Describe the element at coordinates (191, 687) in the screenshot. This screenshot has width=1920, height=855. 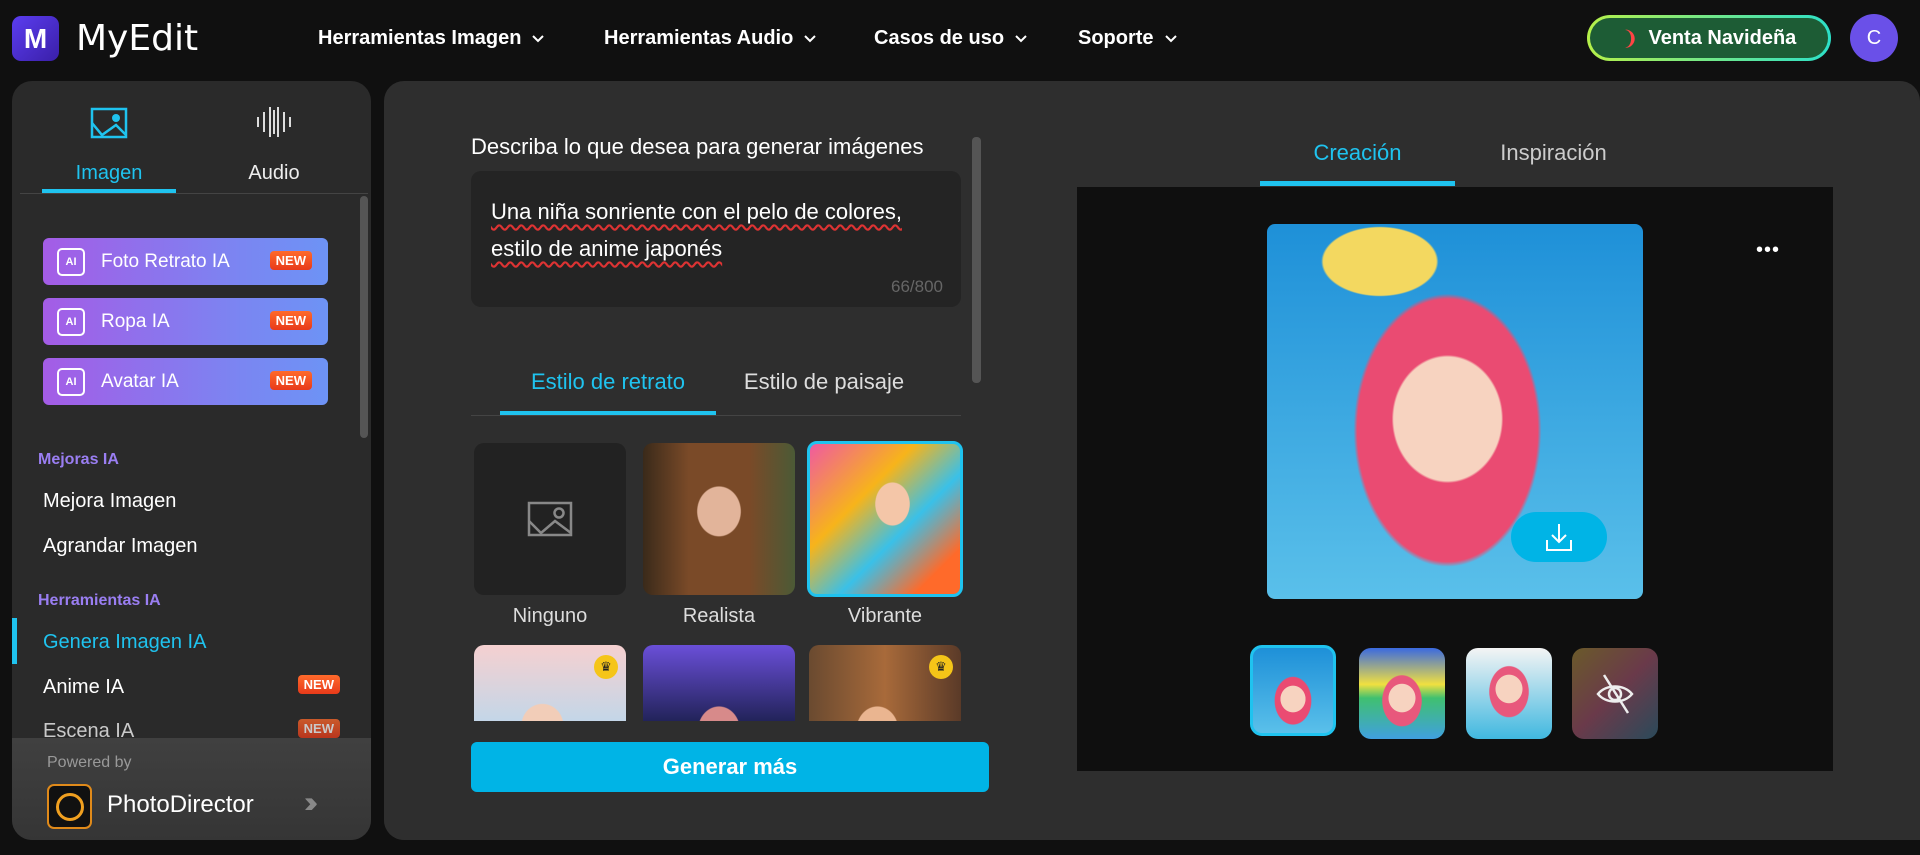
I see `sidebar-item-anime-ia: Anime IA NEW` at that location.